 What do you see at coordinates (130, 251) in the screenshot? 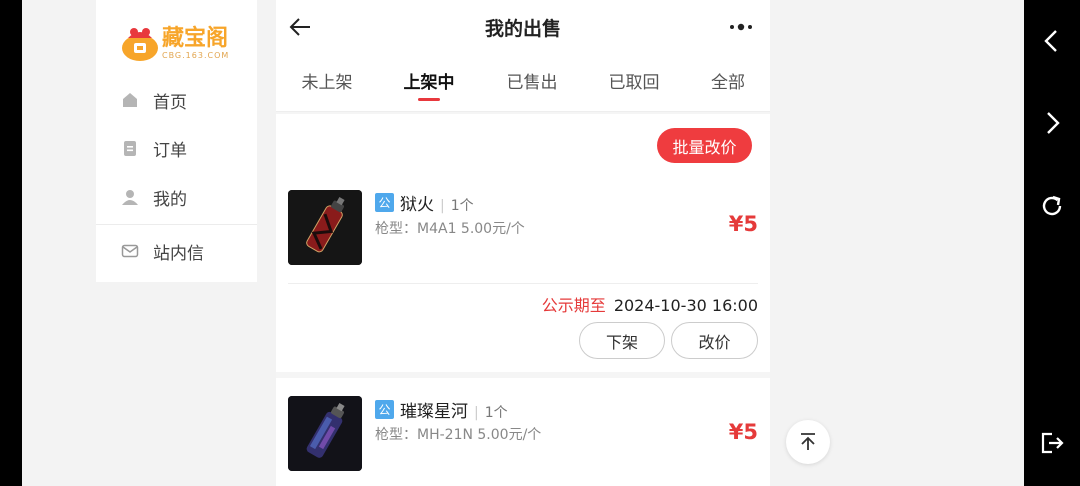
I see `mail-icon` at bounding box center [130, 251].